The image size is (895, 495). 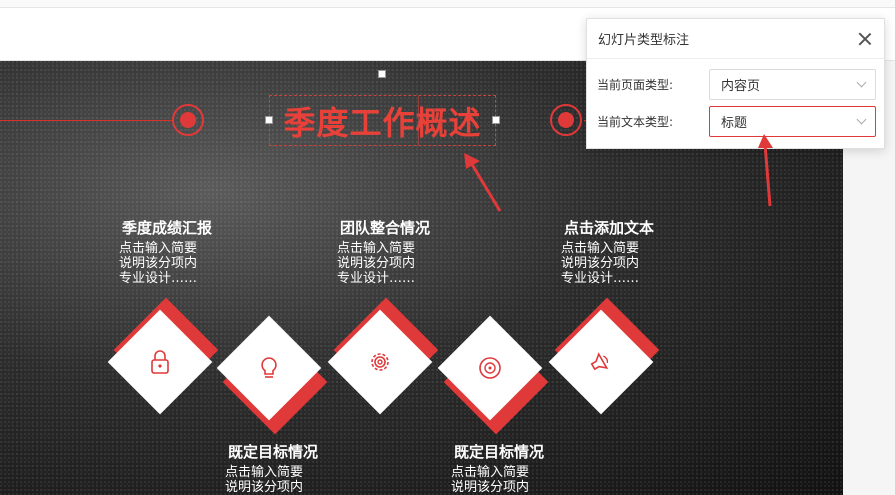 What do you see at coordinates (635, 122) in the screenshot?
I see `text-type-label: 当前文本类型:` at bounding box center [635, 122].